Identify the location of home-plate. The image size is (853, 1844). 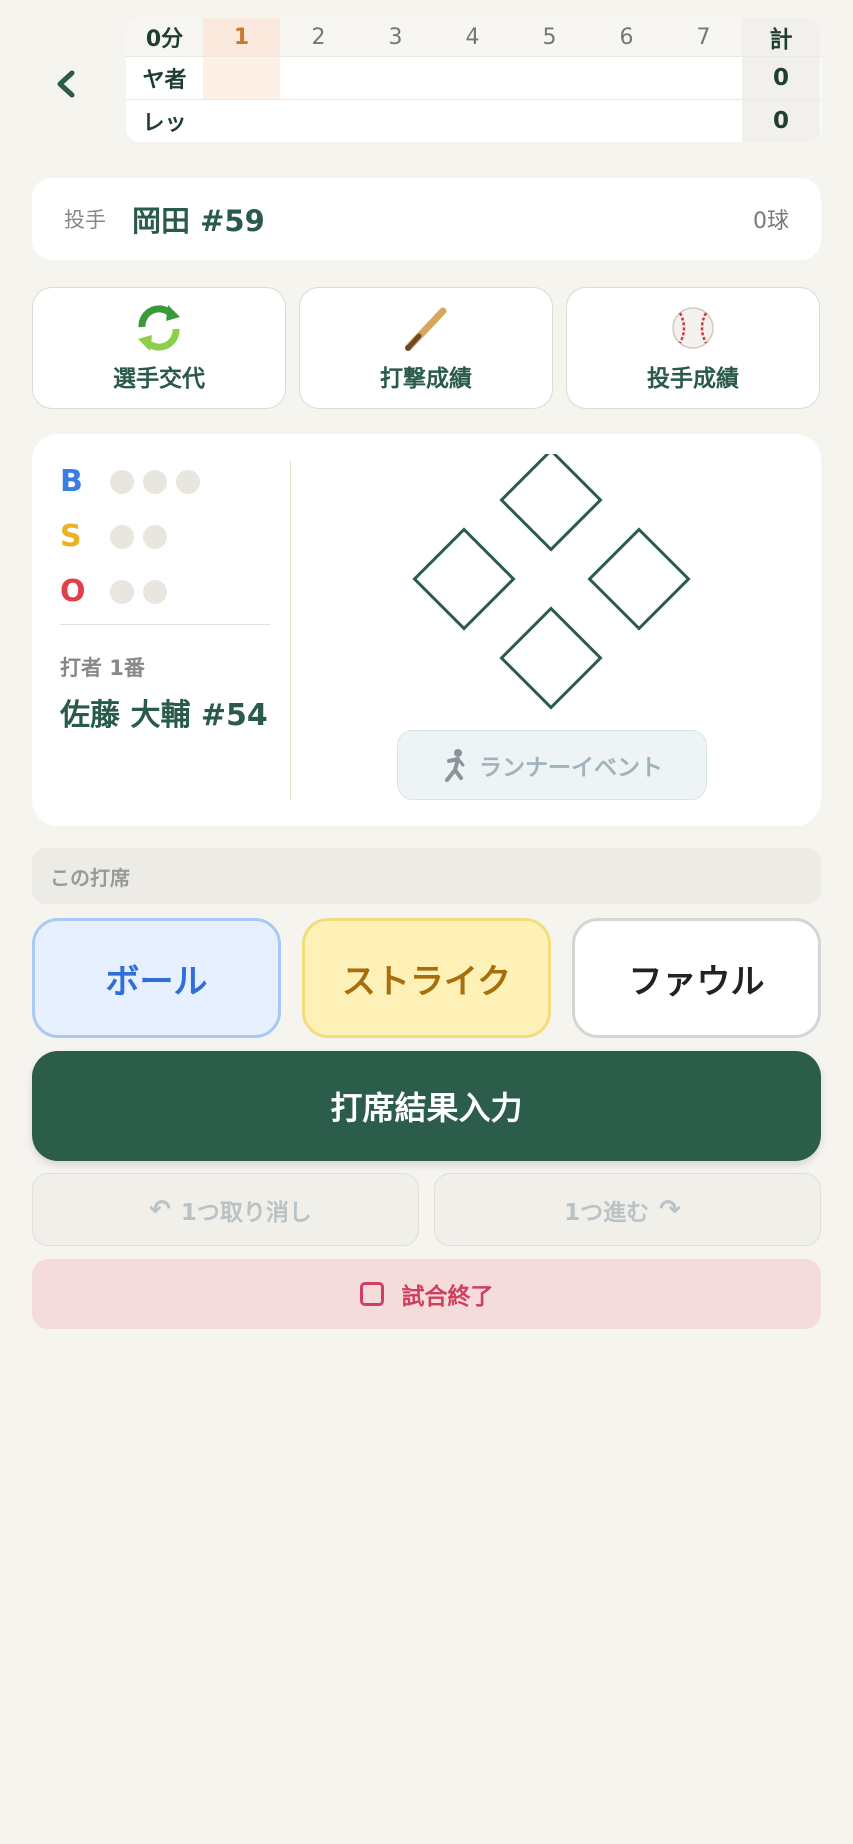
(551, 658).